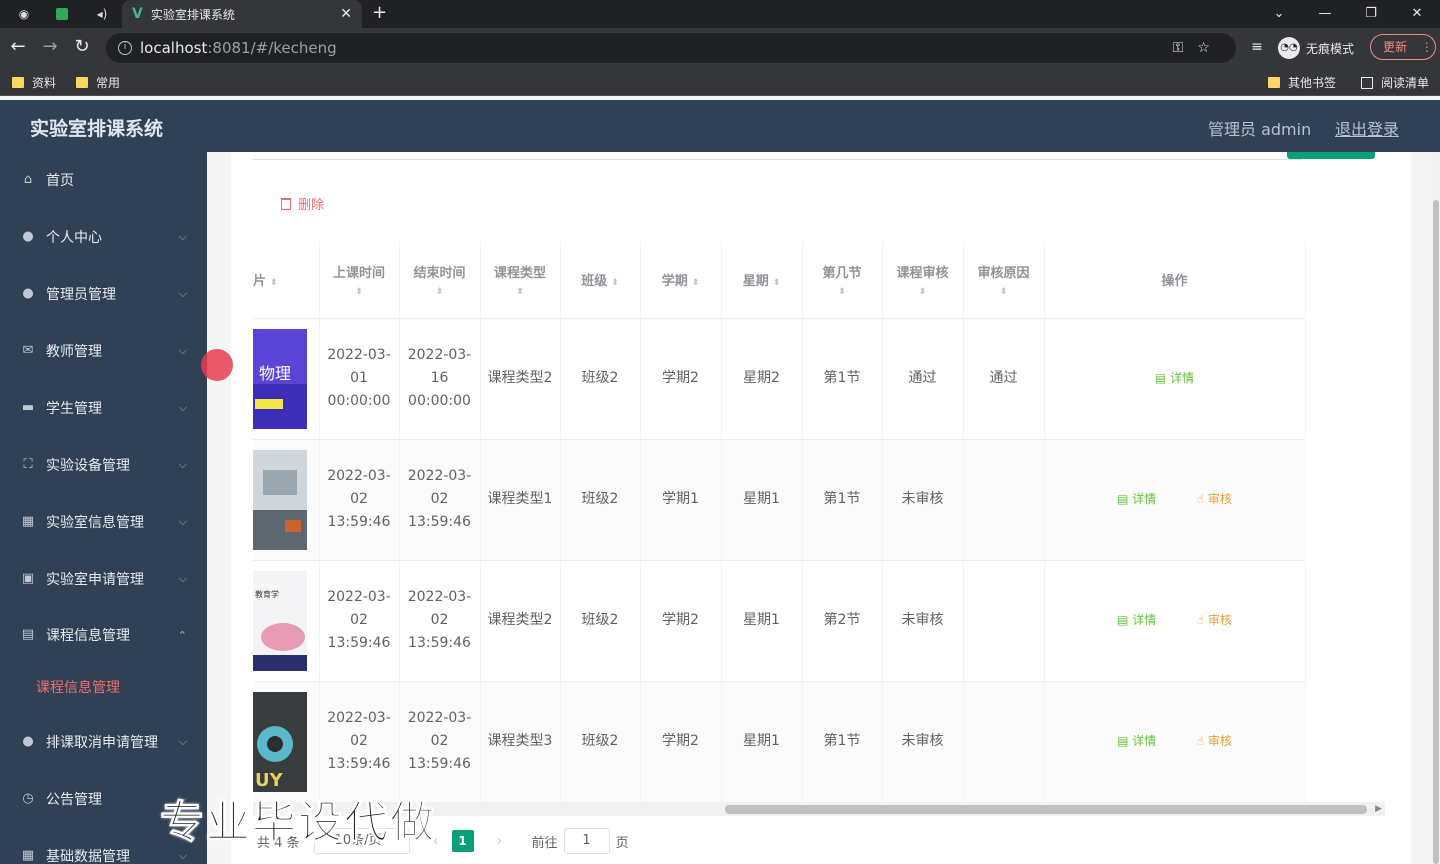 Image resolution: width=1440 pixels, height=864 pixels. What do you see at coordinates (286, 280) in the screenshot?
I see `col-photo: 片 ⬍` at bounding box center [286, 280].